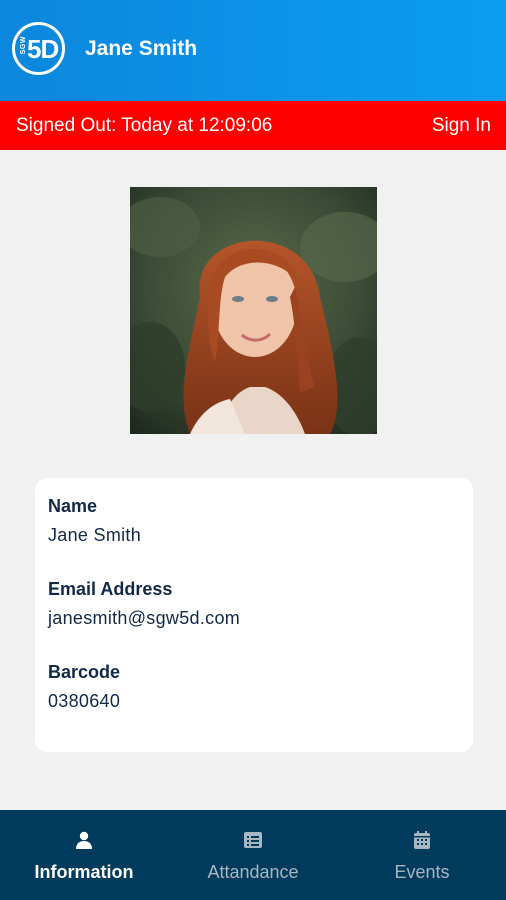  I want to click on header-title: Jane Smith, so click(141, 48).